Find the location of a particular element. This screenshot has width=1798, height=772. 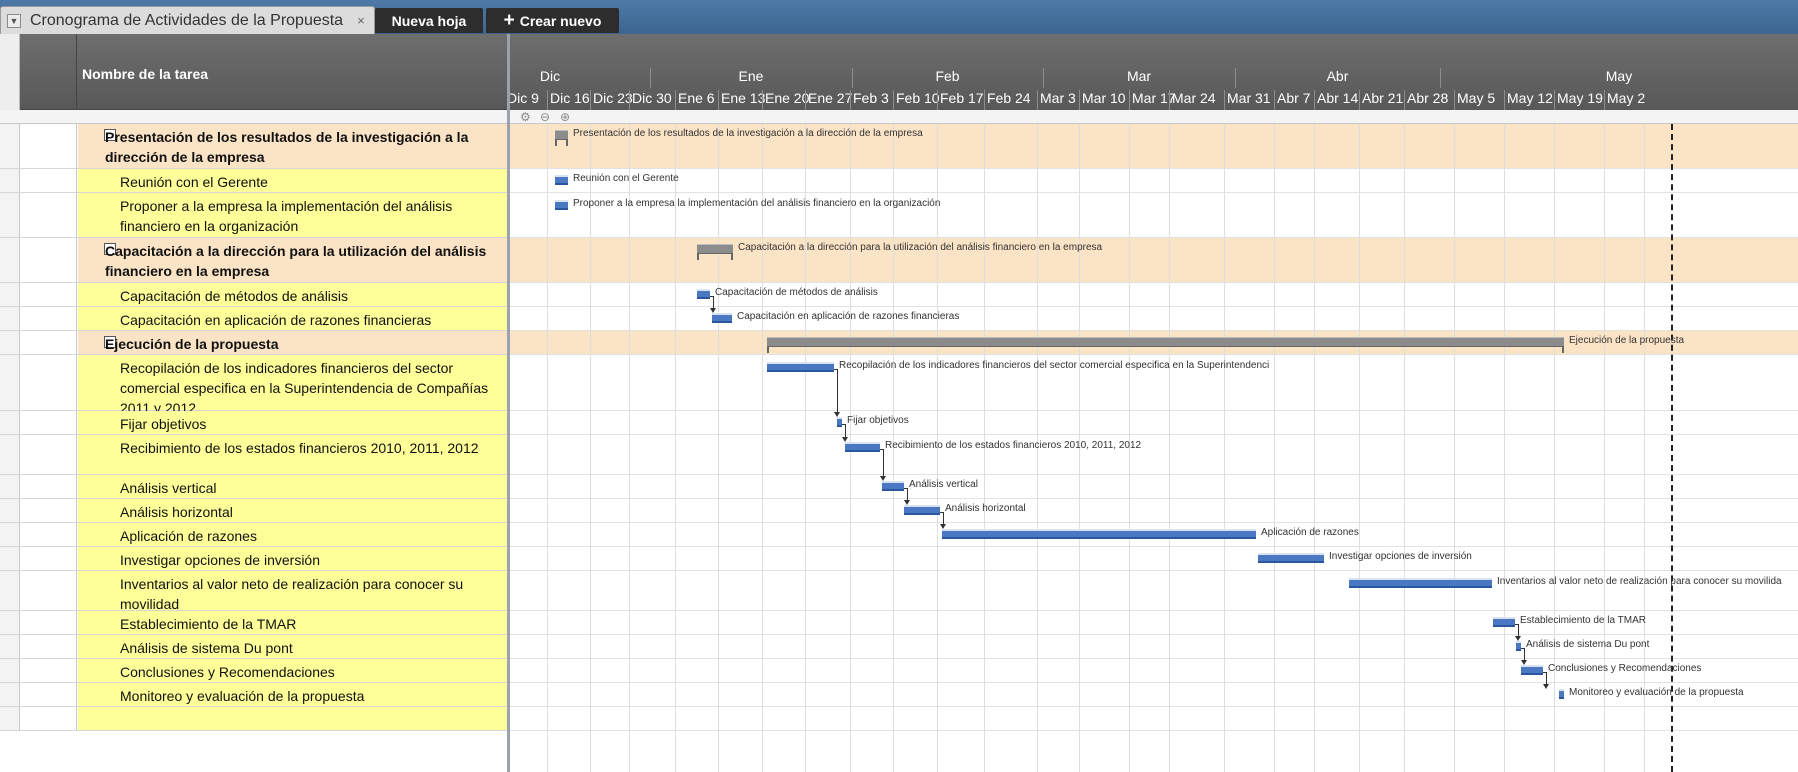

task-name-cell: Aplicación de razones is located at coordinates (292, 534).